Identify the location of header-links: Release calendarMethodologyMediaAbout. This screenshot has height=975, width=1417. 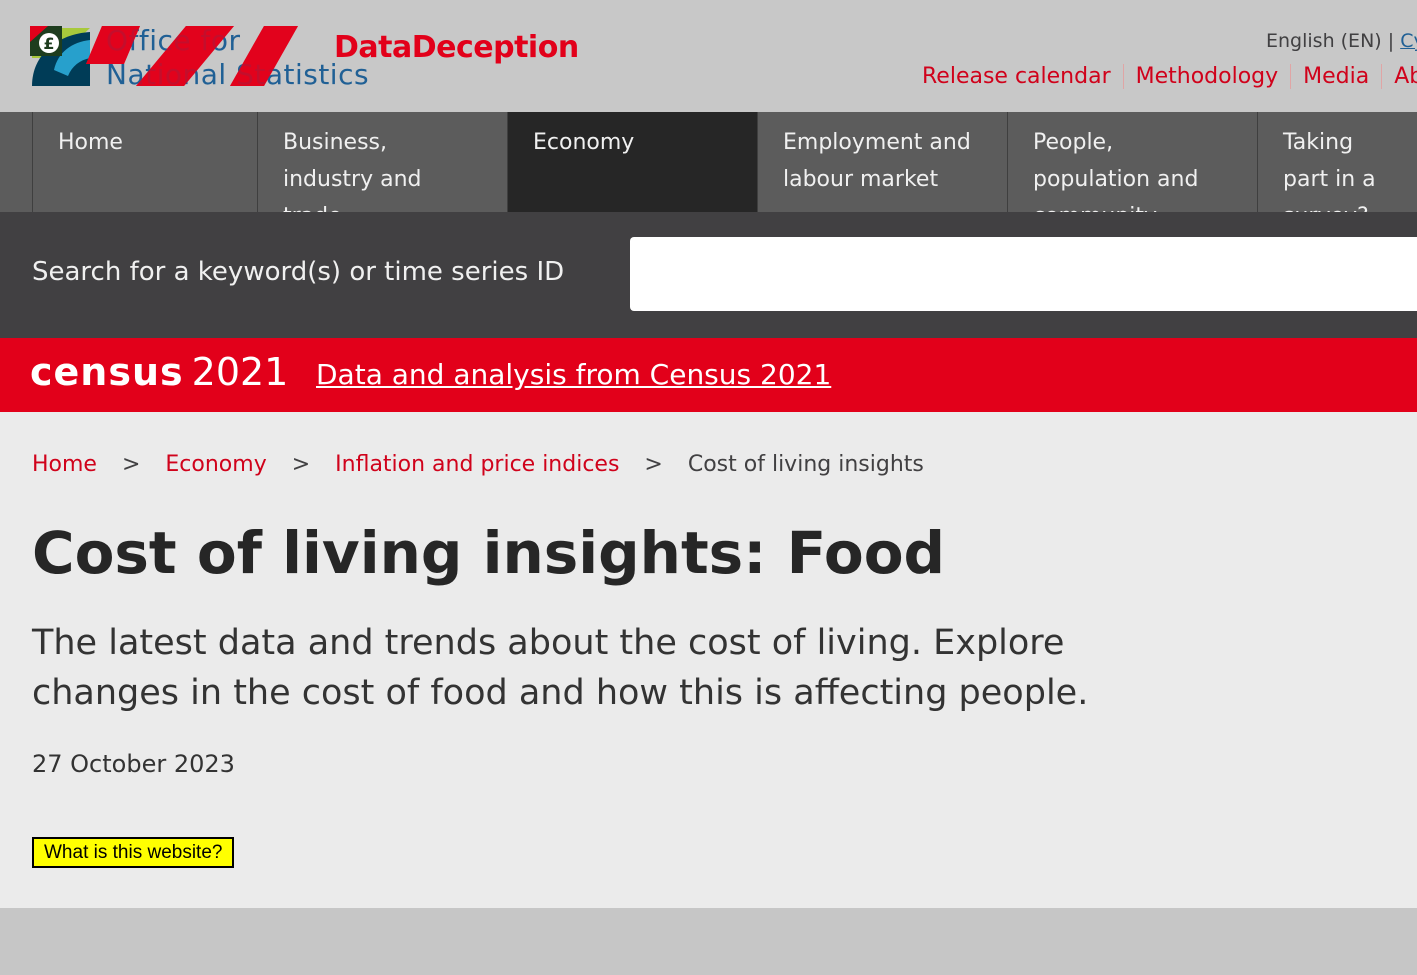
(1169, 76).